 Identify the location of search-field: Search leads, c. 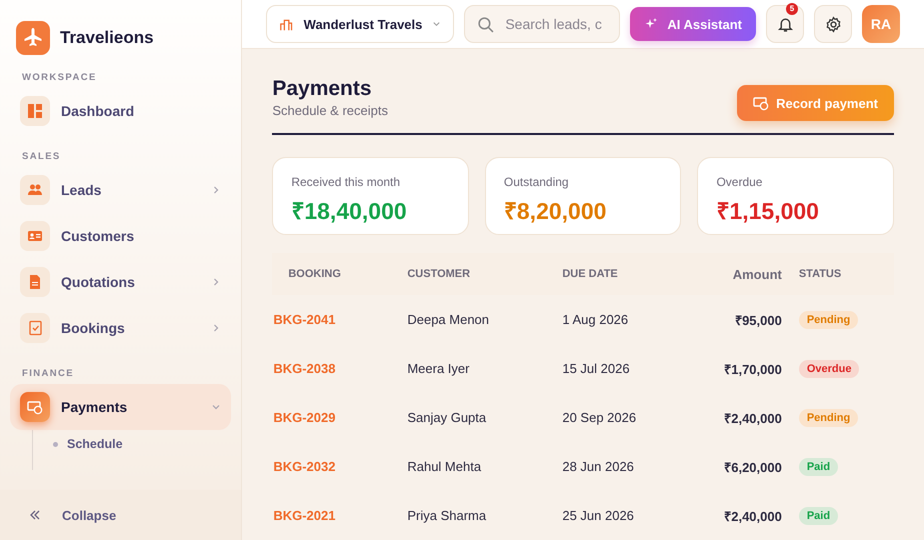
(542, 24).